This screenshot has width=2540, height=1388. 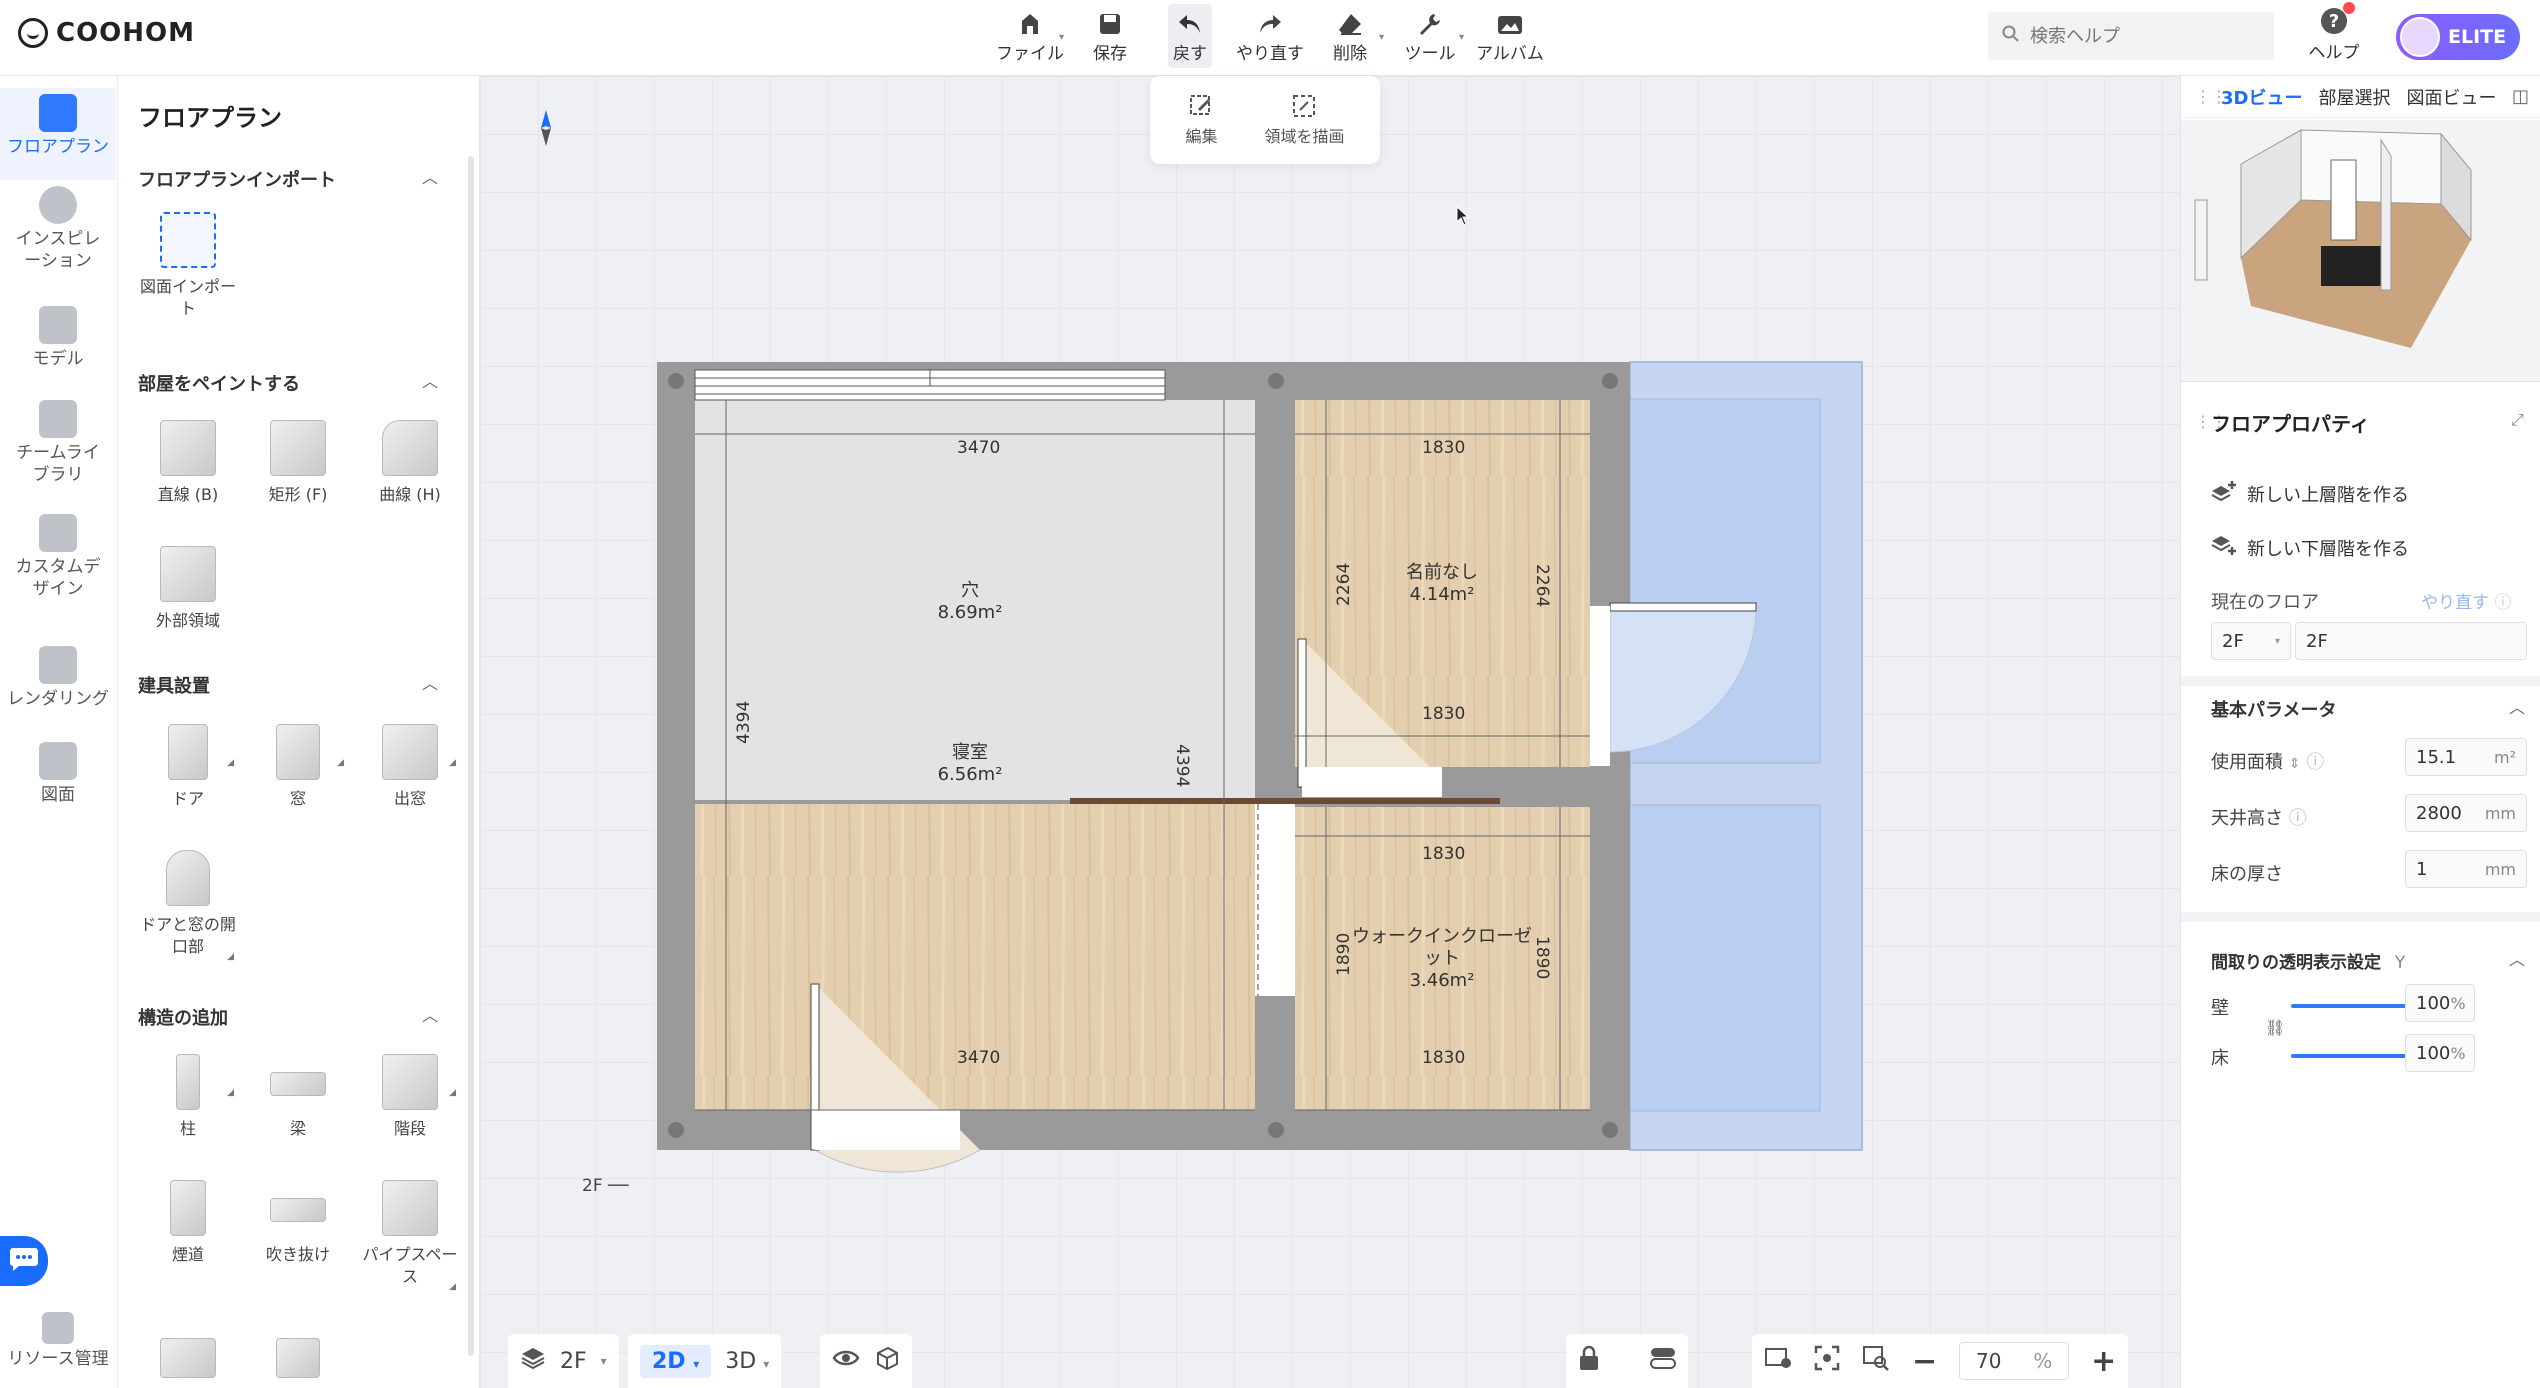 What do you see at coordinates (2275, 1027) in the screenshot?
I see `link-icon: ⛓` at bounding box center [2275, 1027].